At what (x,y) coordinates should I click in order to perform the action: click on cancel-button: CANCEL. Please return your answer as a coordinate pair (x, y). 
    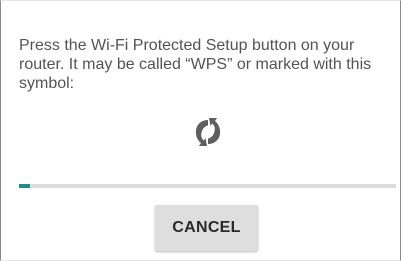
    Looking at the image, I should click on (206, 228).